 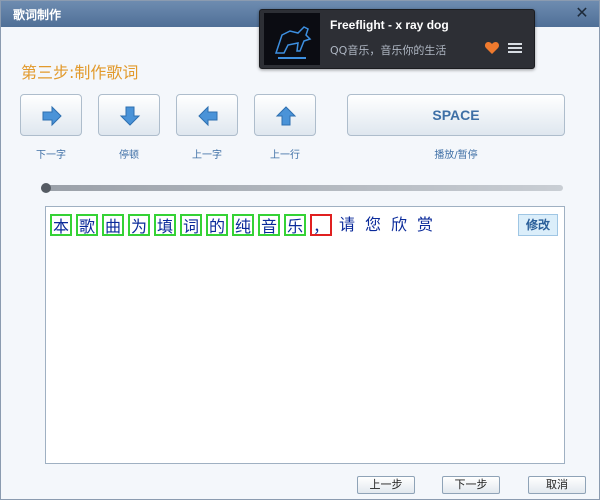 I want to click on next-char-label: 下一字, so click(x=51, y=155).